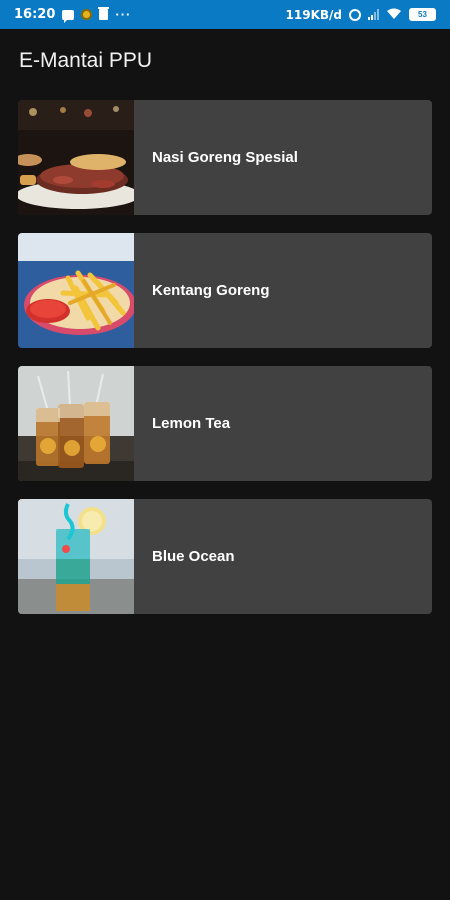 The width and height of the screenshot is (450, 900). What do you see at coordinates (394, 15) in the screenshot?
I see `wifi-icon` at bounding box center [394, 15].